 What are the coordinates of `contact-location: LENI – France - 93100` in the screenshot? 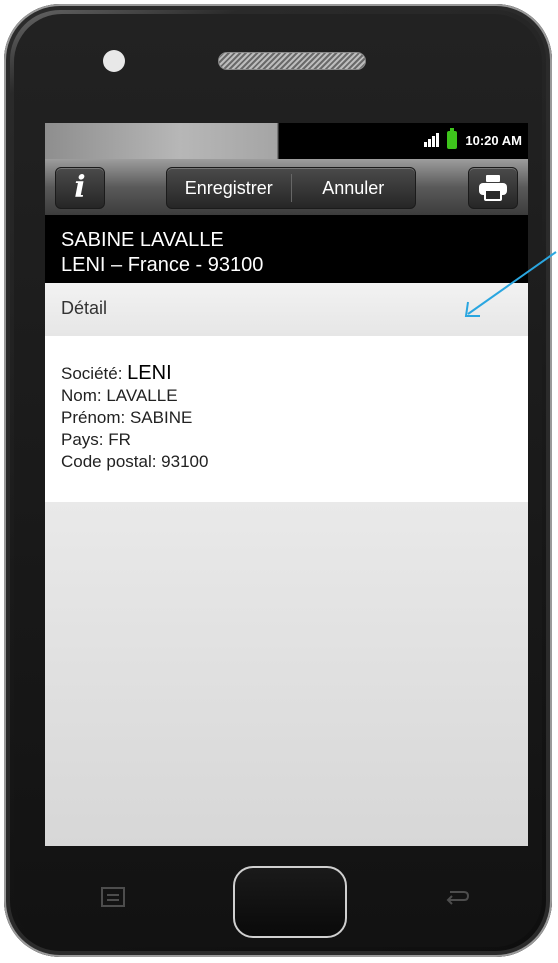 It's located at (162, 265).